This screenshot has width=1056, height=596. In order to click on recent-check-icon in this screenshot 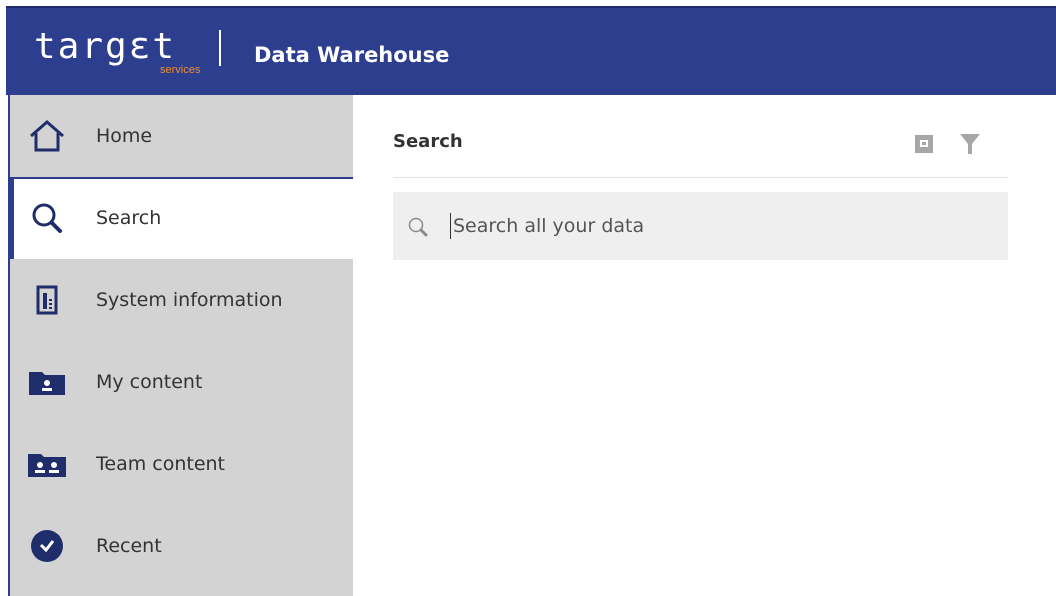, I will do `click(47, 546)`.